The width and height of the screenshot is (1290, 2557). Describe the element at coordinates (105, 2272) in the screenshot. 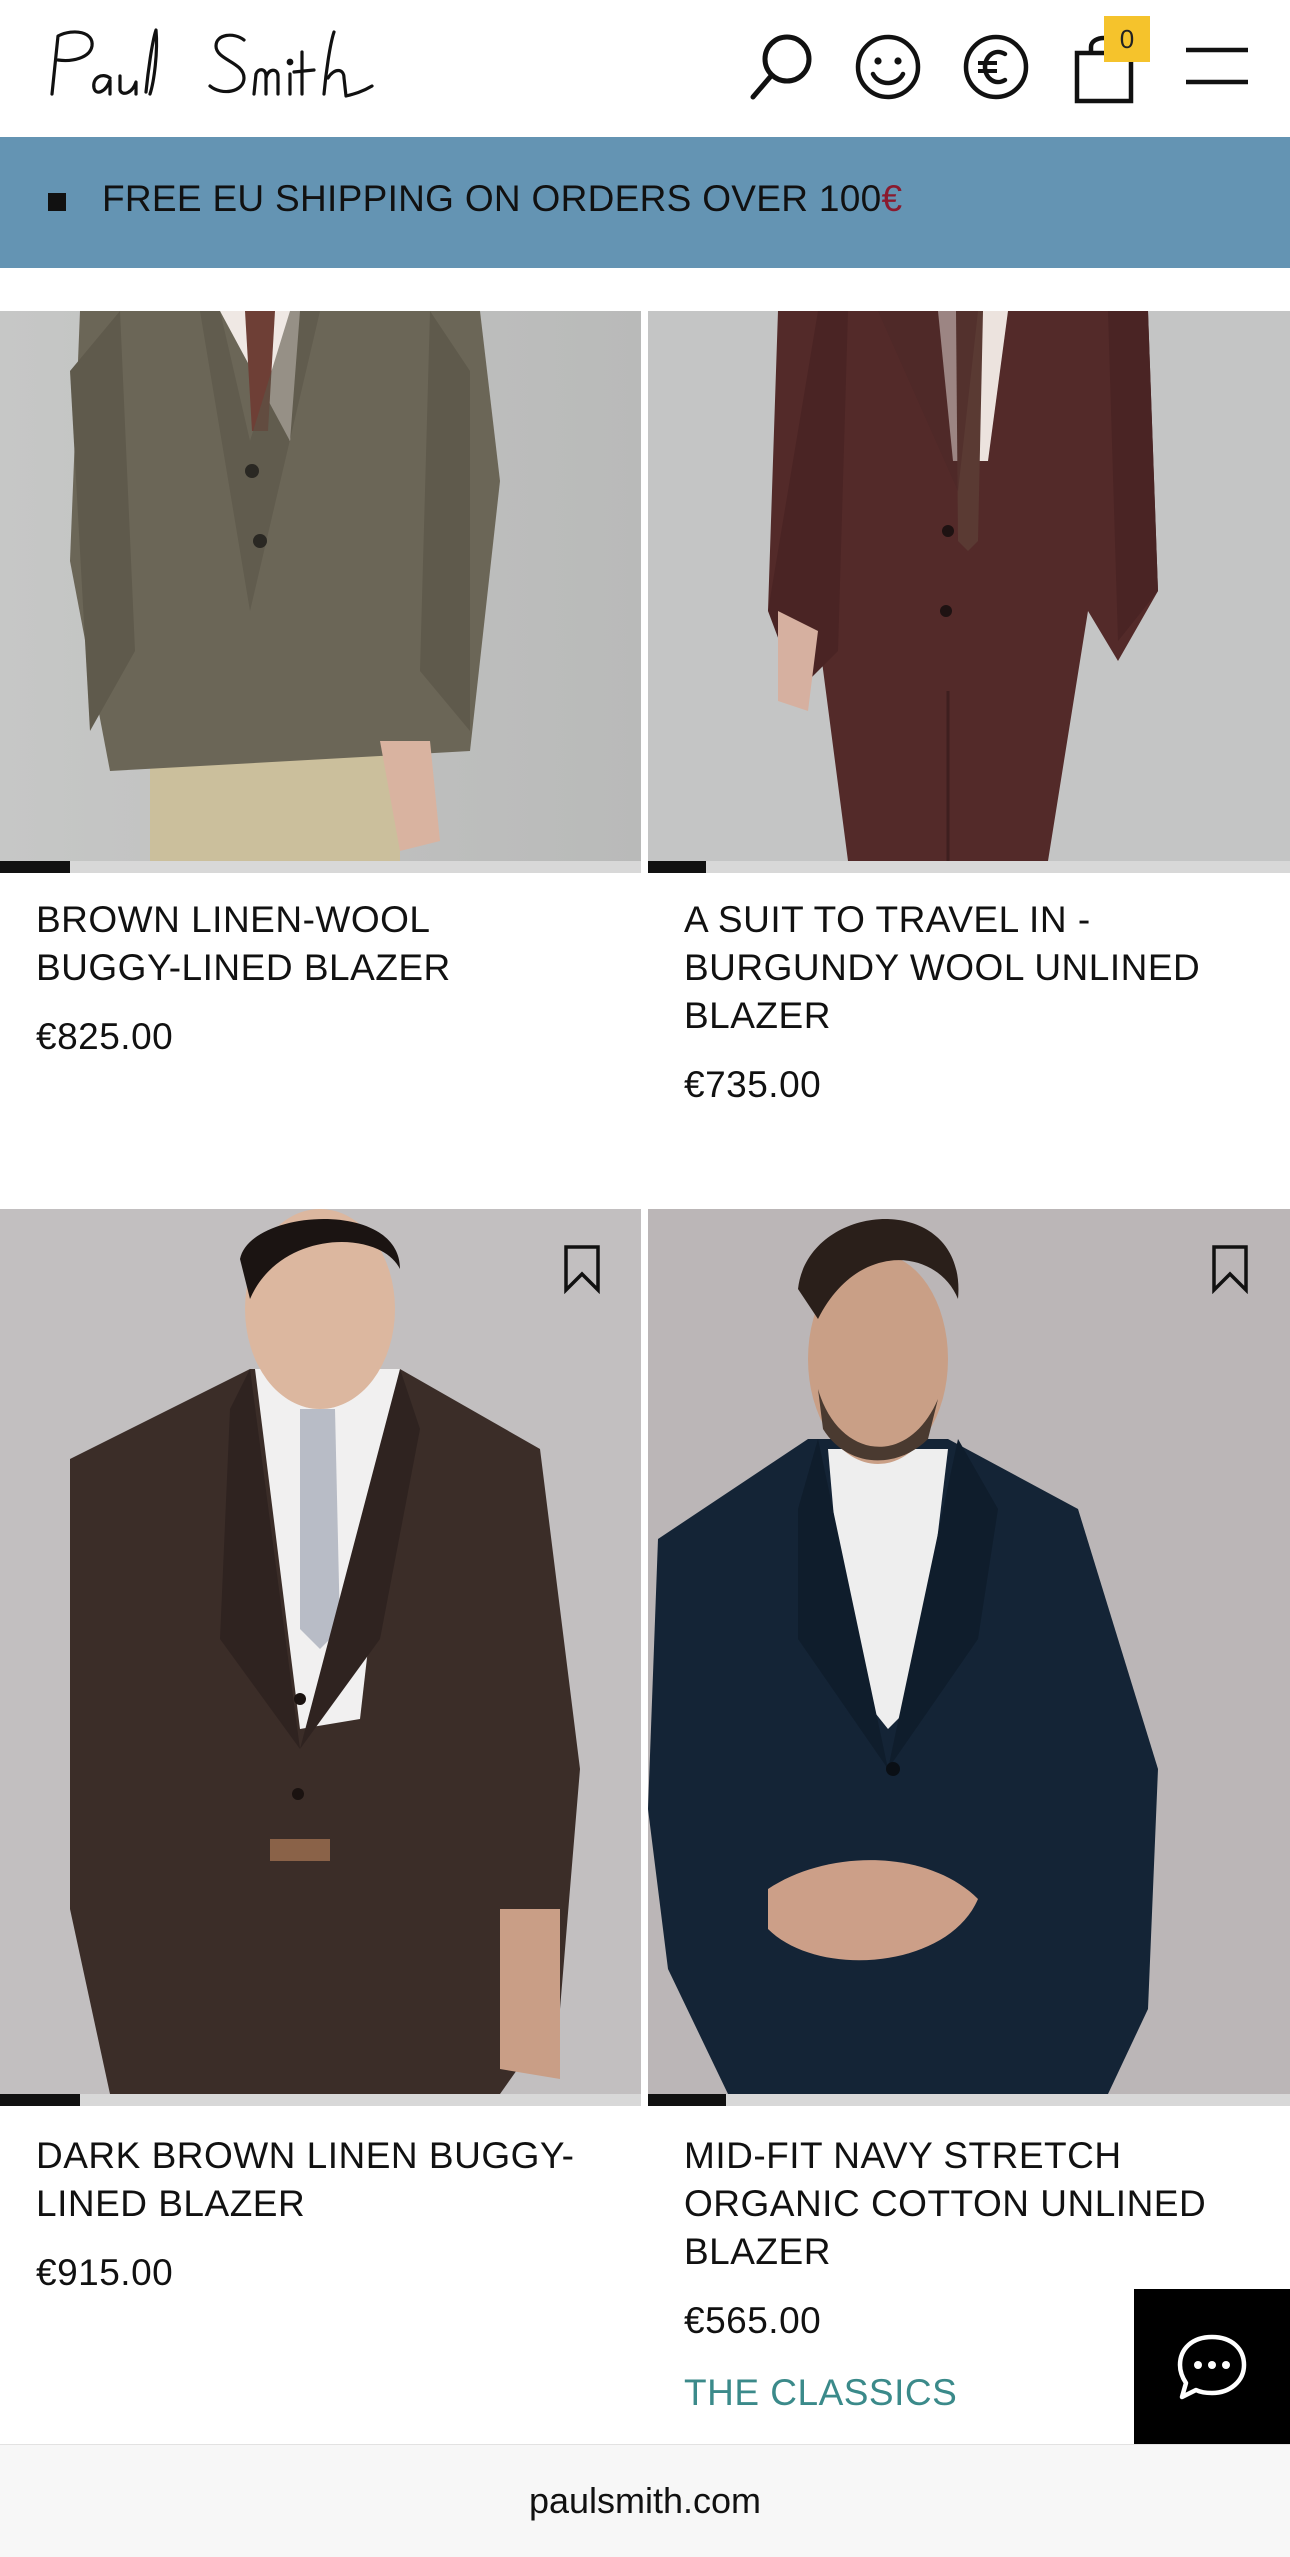

I see `product-price: €915.00` at that location.